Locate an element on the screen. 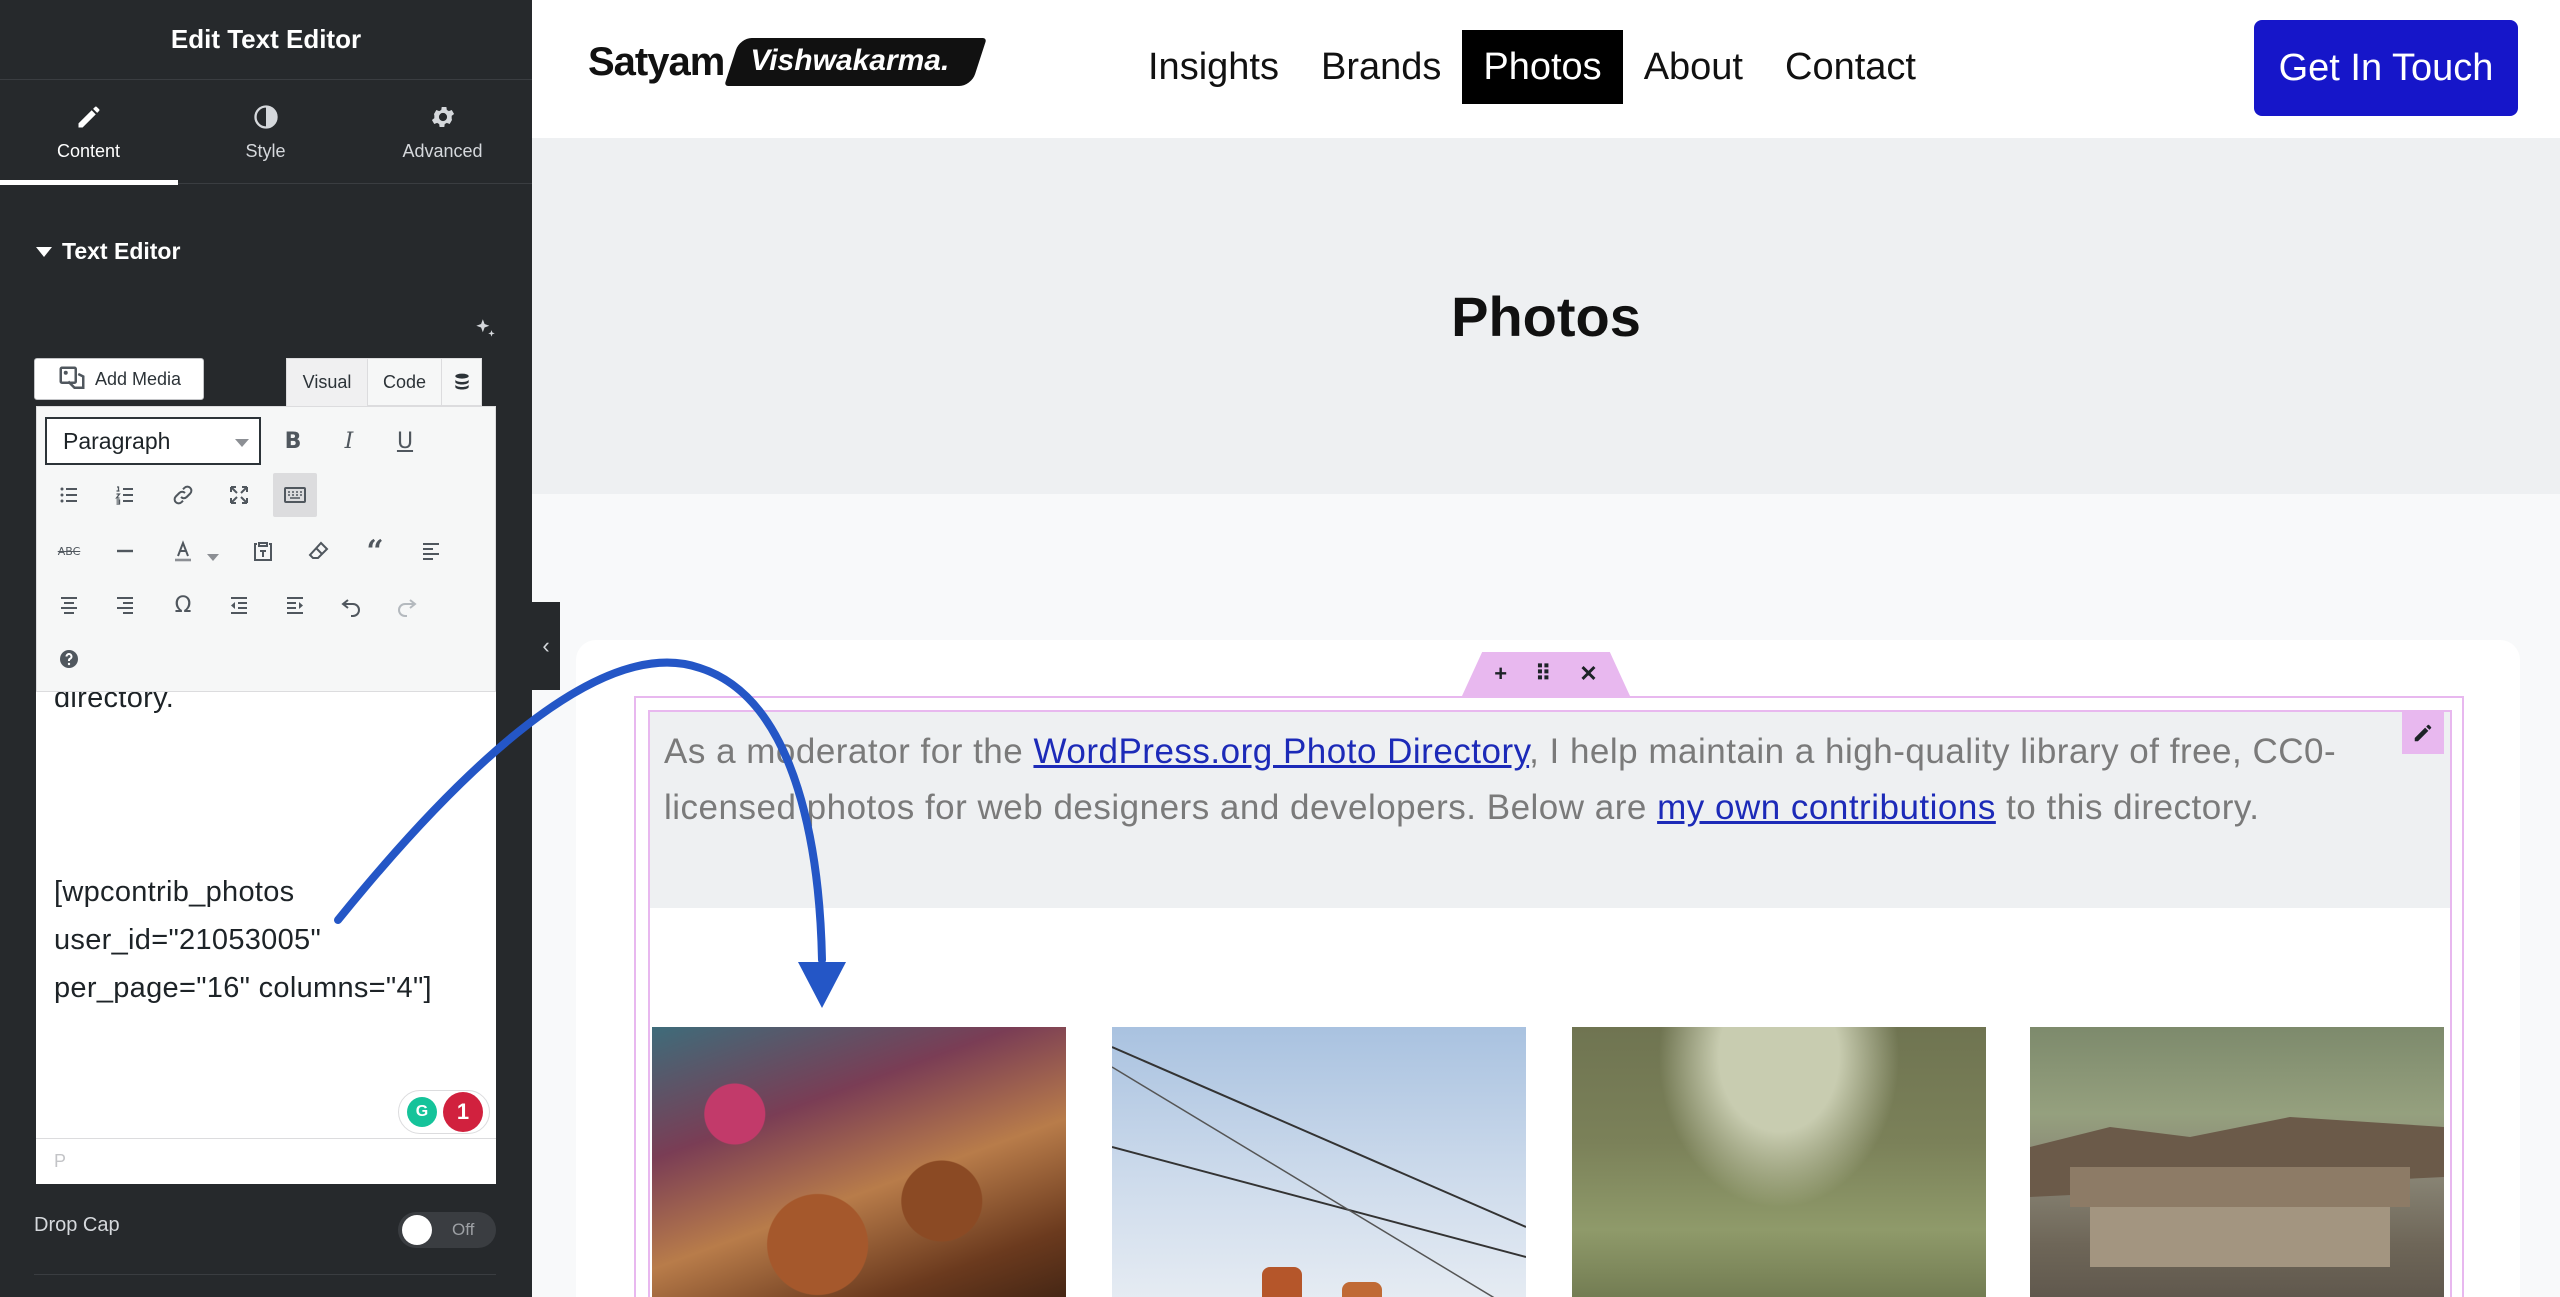  content-line: [wpcontrib_photos is located at coordinates (174, 892).